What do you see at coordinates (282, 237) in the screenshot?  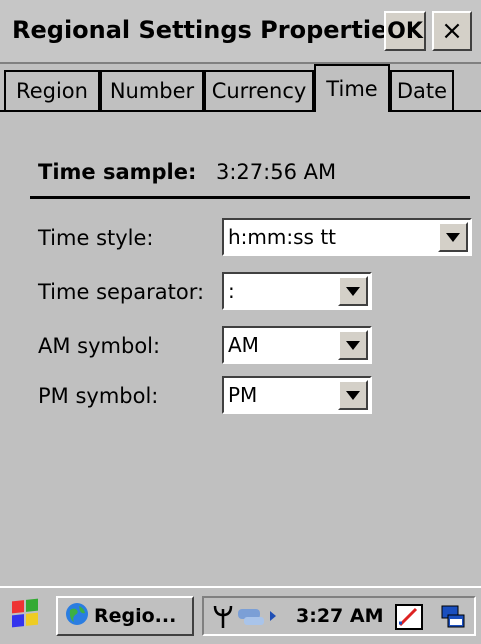 I see `time-style-value: h:mm:ss tt` at bounding box center [282, 237].